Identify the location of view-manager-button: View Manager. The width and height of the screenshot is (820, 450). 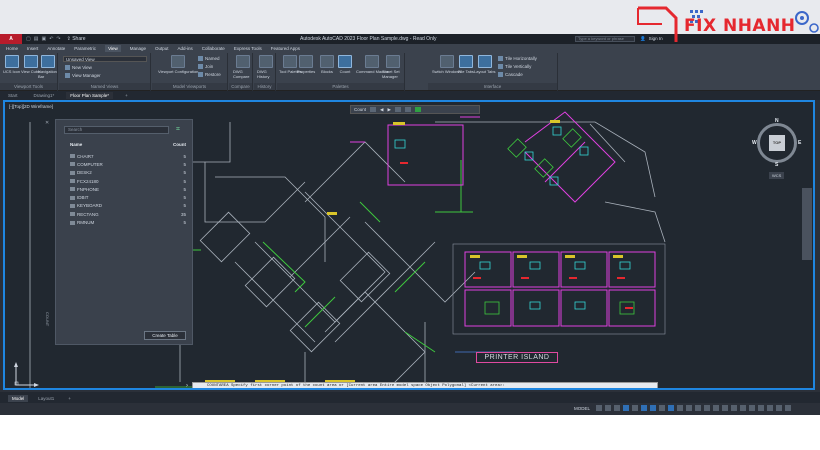
(83, 75).